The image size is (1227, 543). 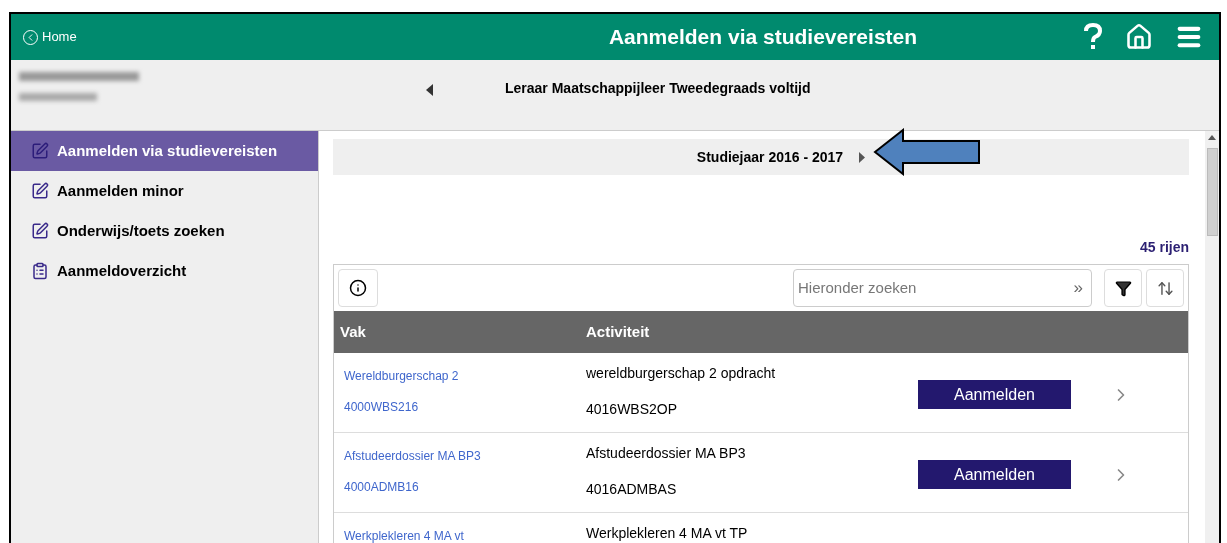 What do you see at coordinates (465, 407) in the screenshot?
I see `course-code-link: 4000WBS216` at bounding box center [465, 407].